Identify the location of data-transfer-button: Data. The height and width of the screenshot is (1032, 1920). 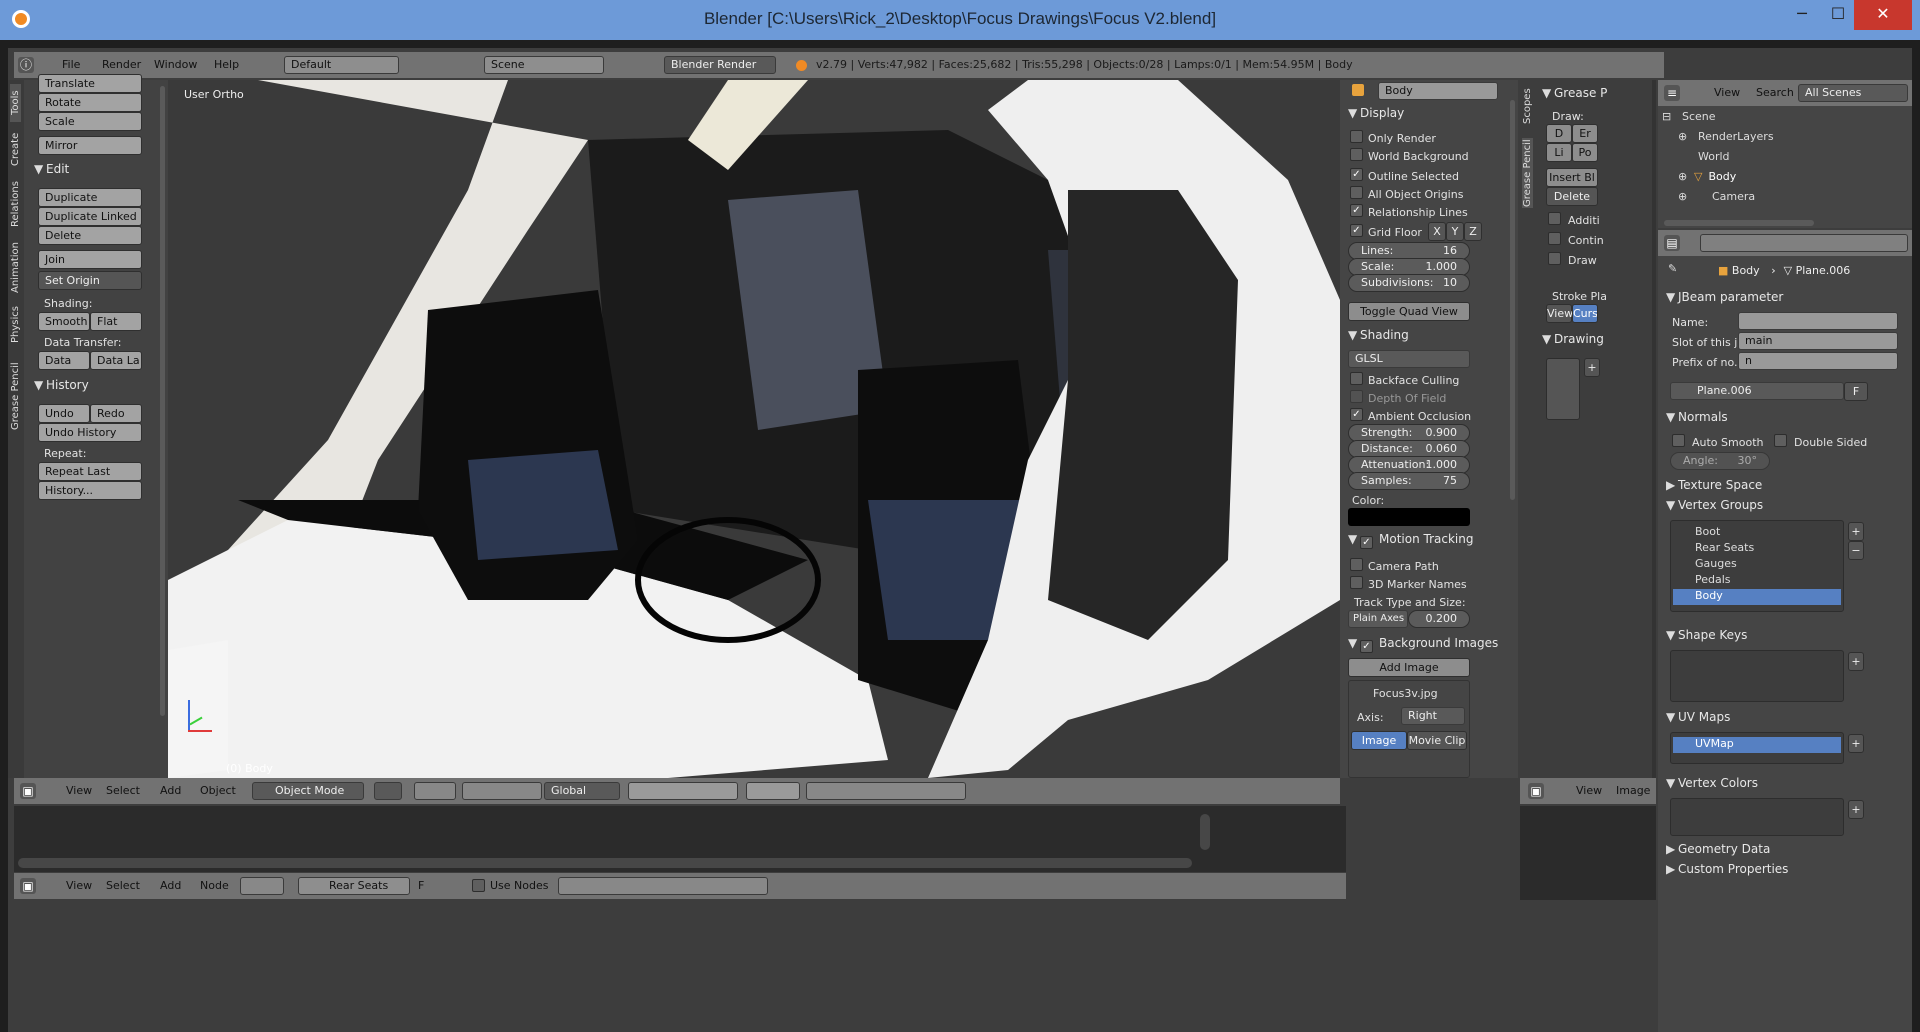
(64, 360).